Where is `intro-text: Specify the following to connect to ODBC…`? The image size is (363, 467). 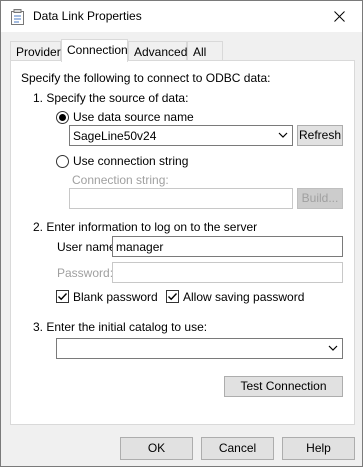 intro-text: Specify the following to connect to ODBC… is located at coordinates (146, 78).